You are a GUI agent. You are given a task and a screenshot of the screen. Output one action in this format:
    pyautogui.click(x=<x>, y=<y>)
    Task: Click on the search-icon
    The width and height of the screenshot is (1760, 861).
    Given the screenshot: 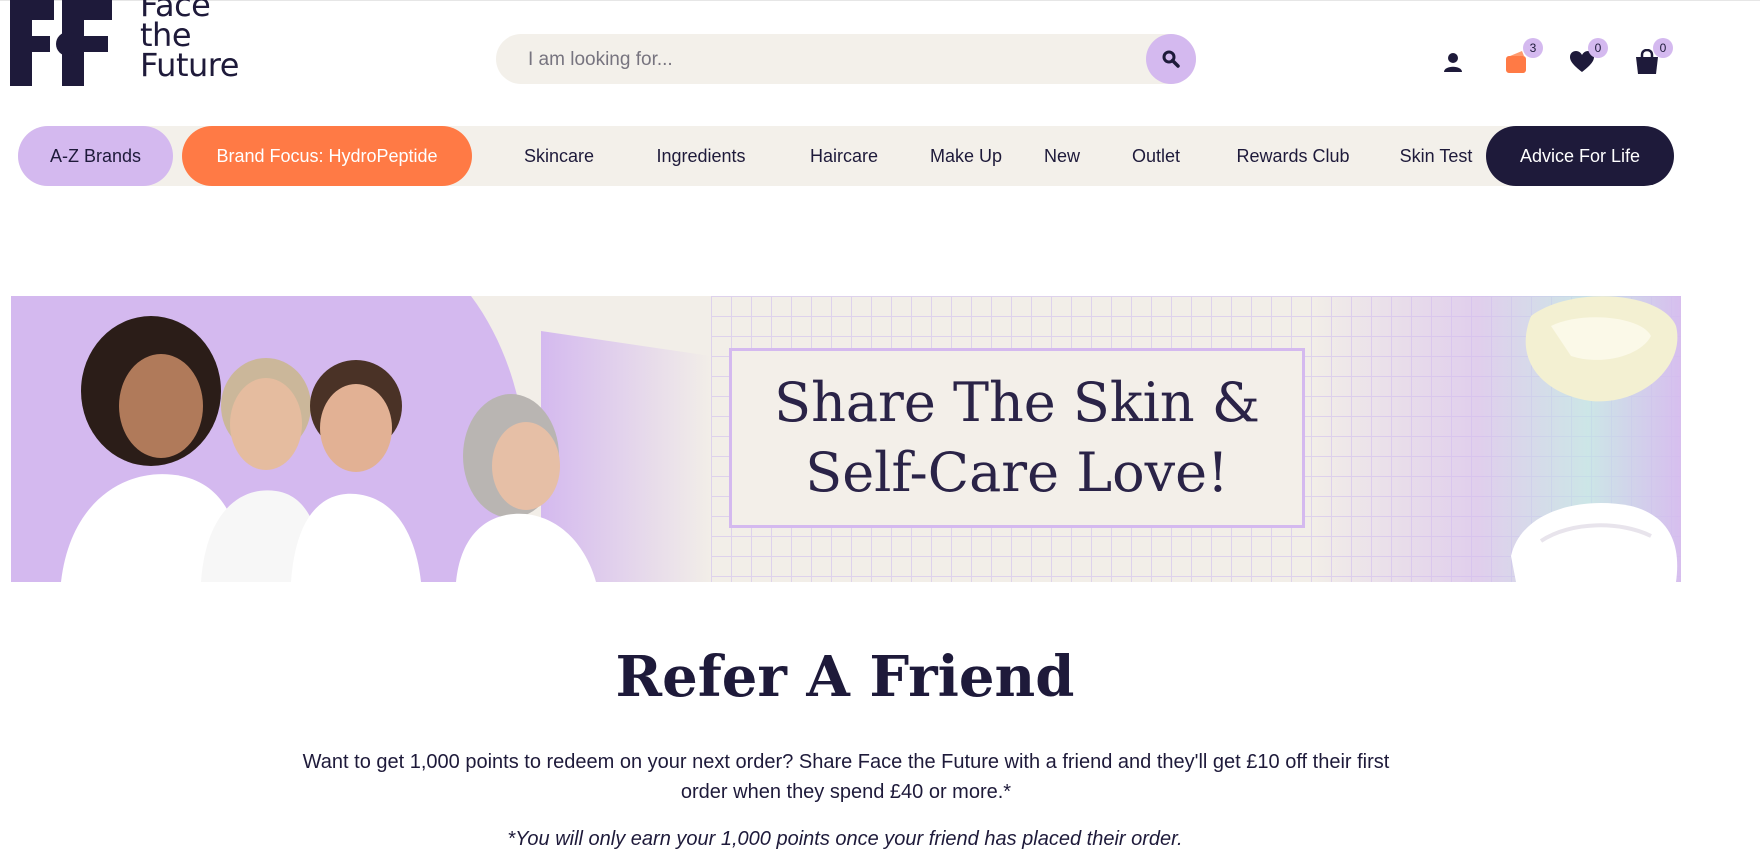 What is the action you would take?
    pyautogui.click(x=1171, y=59)
    